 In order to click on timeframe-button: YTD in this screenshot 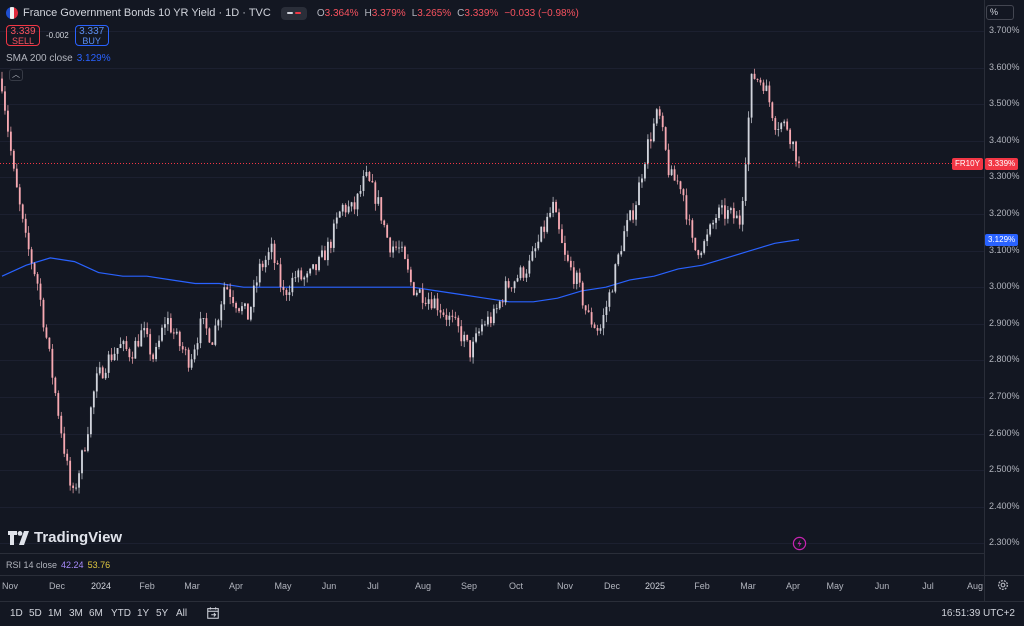, I will do `click(121, 613)`.